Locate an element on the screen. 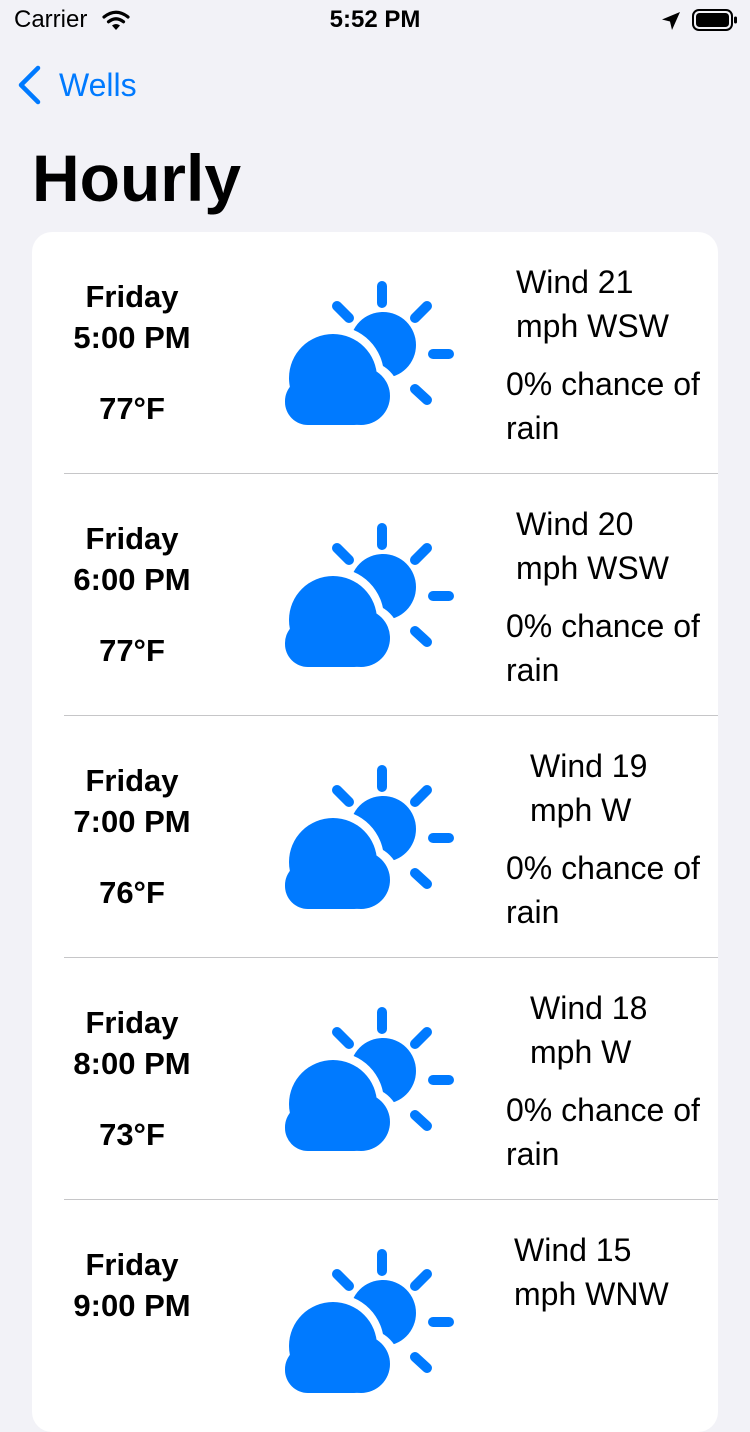 Image resolution: width=750 pixels, height=1432 pixels. temperature: 73°F is located at coordinates (132, 1134).